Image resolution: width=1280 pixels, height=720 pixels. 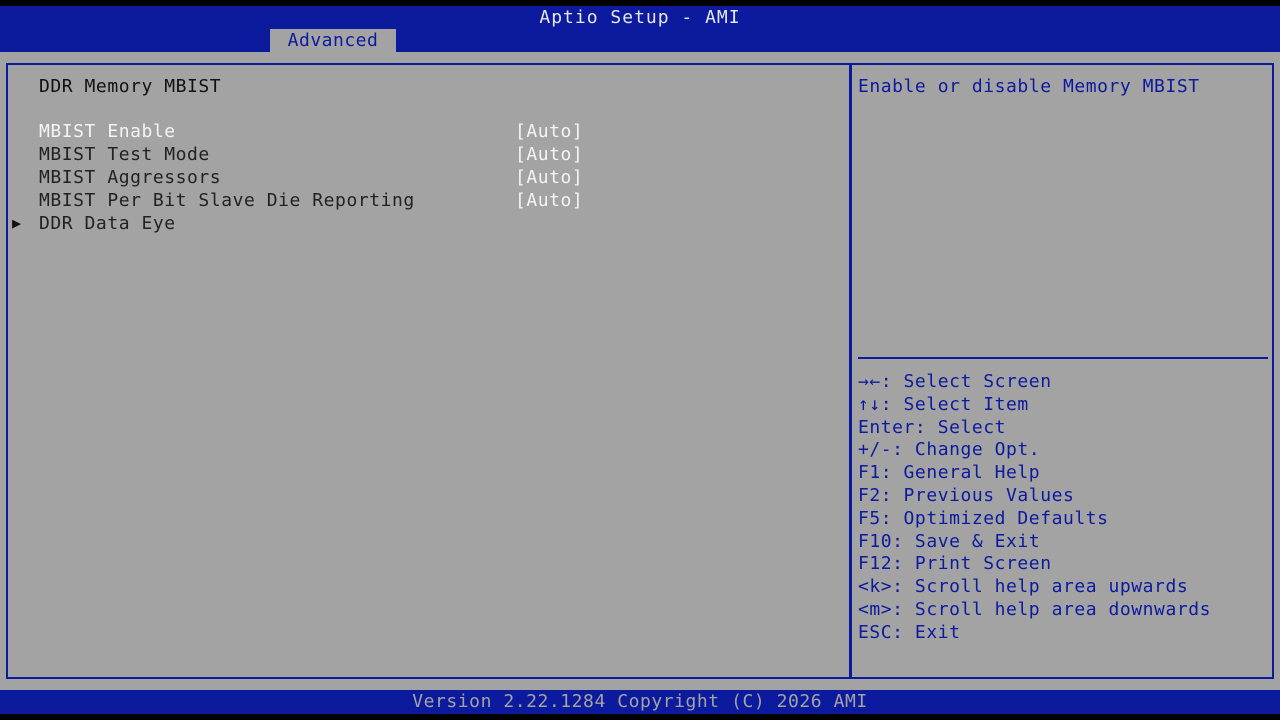 What do you see at coordinates (932, 427) in the screenshot?
I see `key-hint-enter: Enter: Select` at bounding box center [932, 427].